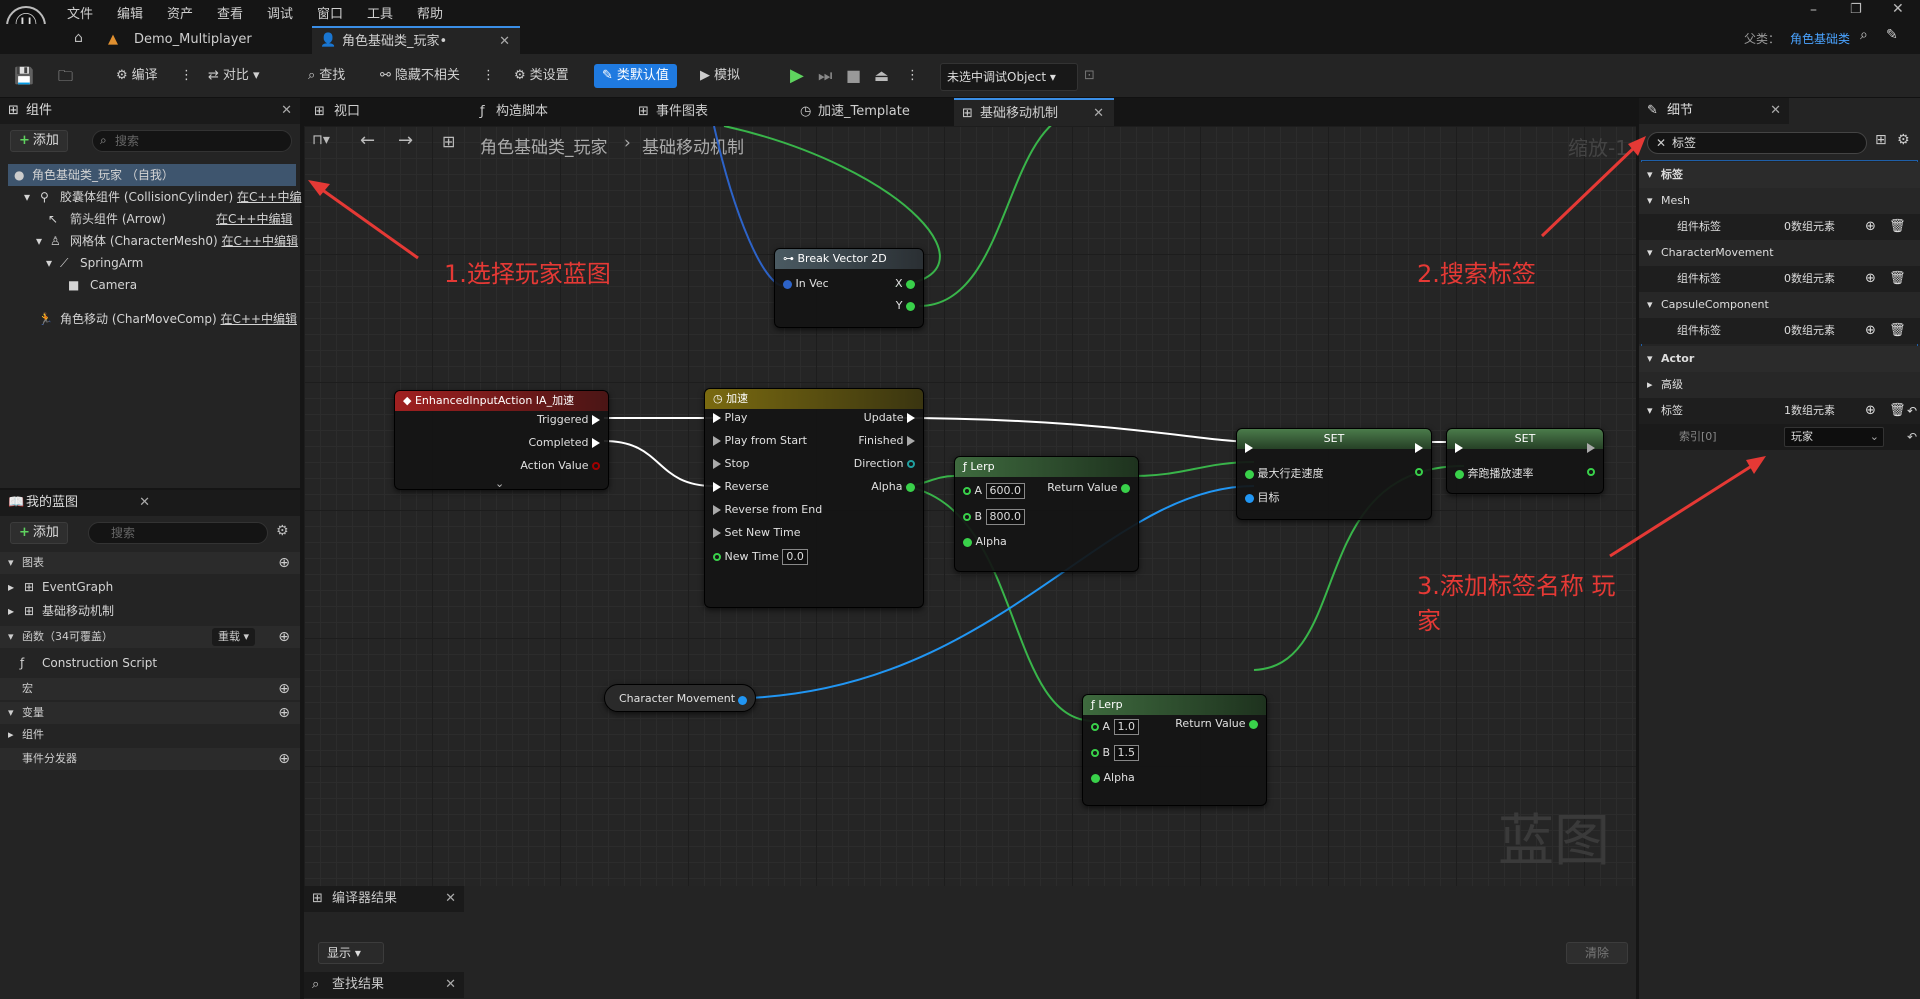 Image resolution: width=1920 pixels, height=999 pixels. Describe the element at coordinates (269, 197) in the screenshot. I see `edit-in-cpp-link: 在C++中编` at that location.